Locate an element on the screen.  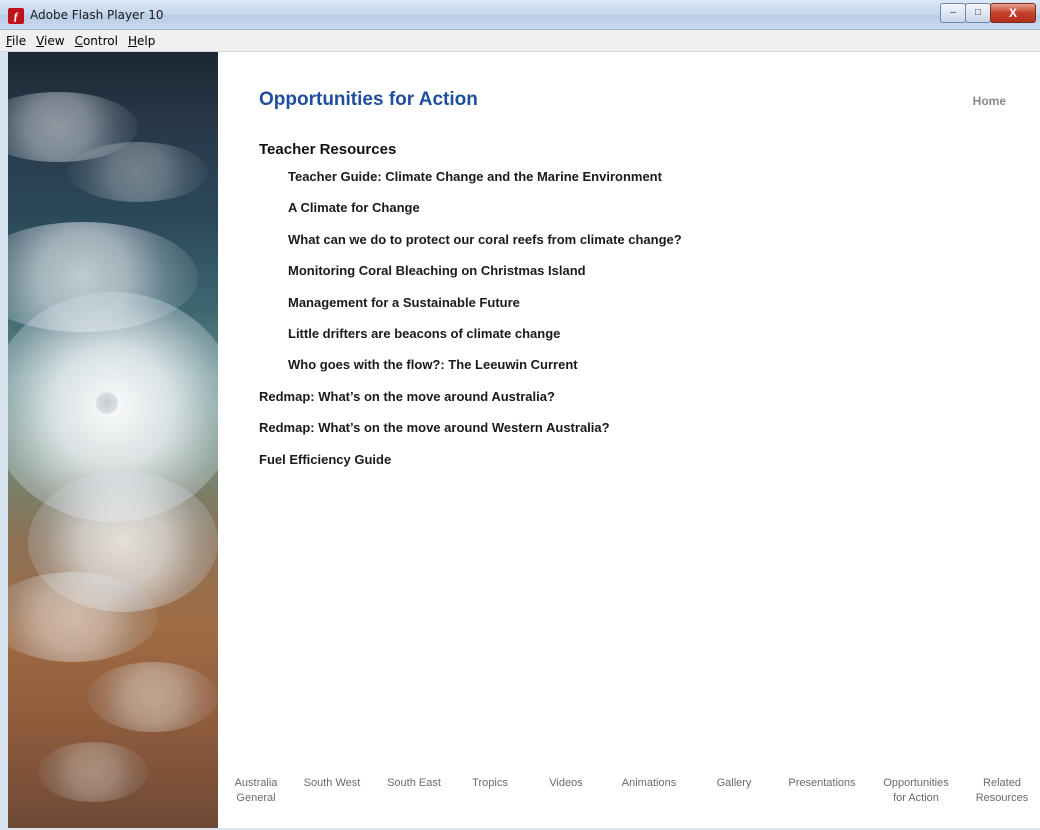
maximize-button: □ is located at coordinates (978, 13).